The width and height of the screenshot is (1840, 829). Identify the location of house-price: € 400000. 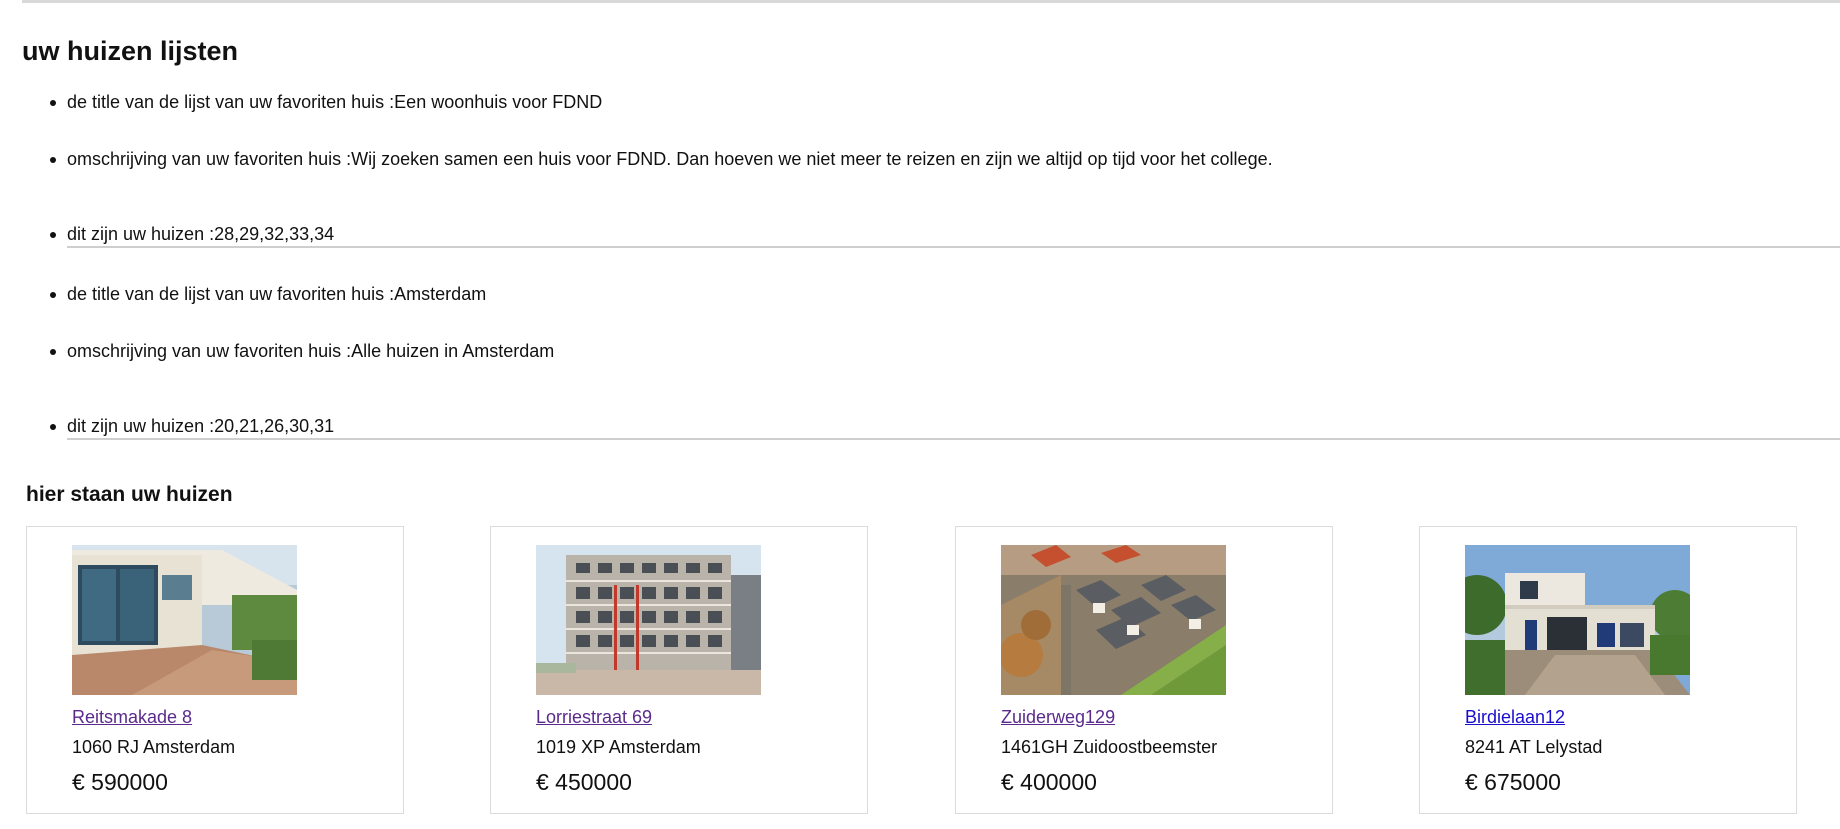
(1049, 782).